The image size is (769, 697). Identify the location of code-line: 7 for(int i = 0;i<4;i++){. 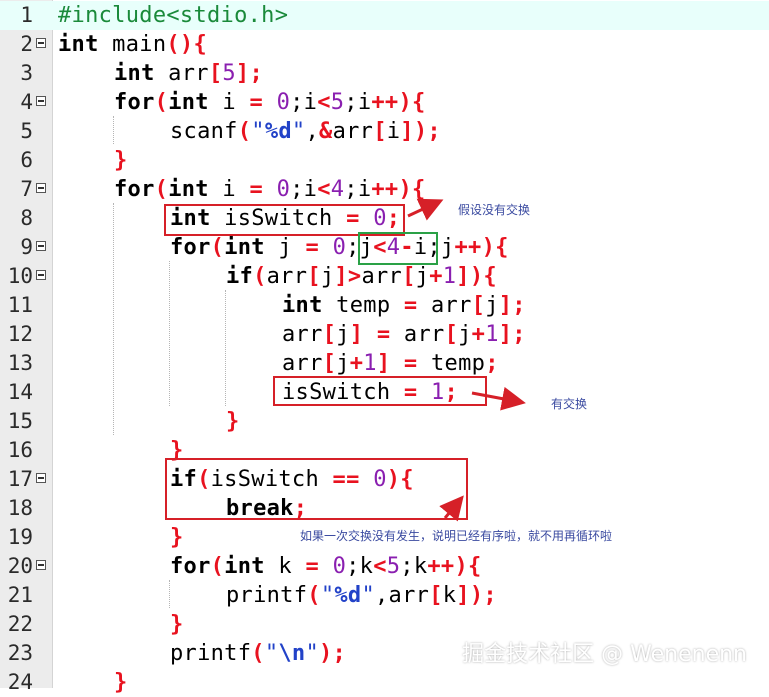
(384, 189).